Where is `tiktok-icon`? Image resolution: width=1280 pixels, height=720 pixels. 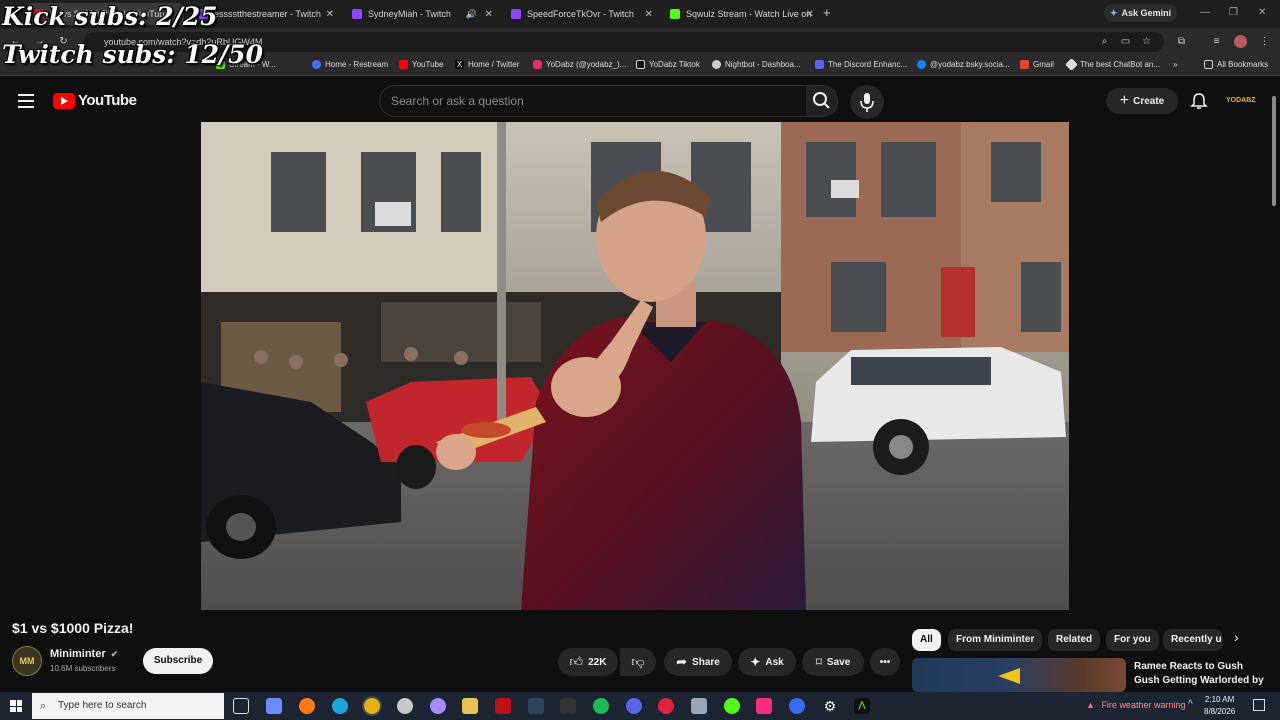 tiktok-icon is located at coordinates (764, 706).